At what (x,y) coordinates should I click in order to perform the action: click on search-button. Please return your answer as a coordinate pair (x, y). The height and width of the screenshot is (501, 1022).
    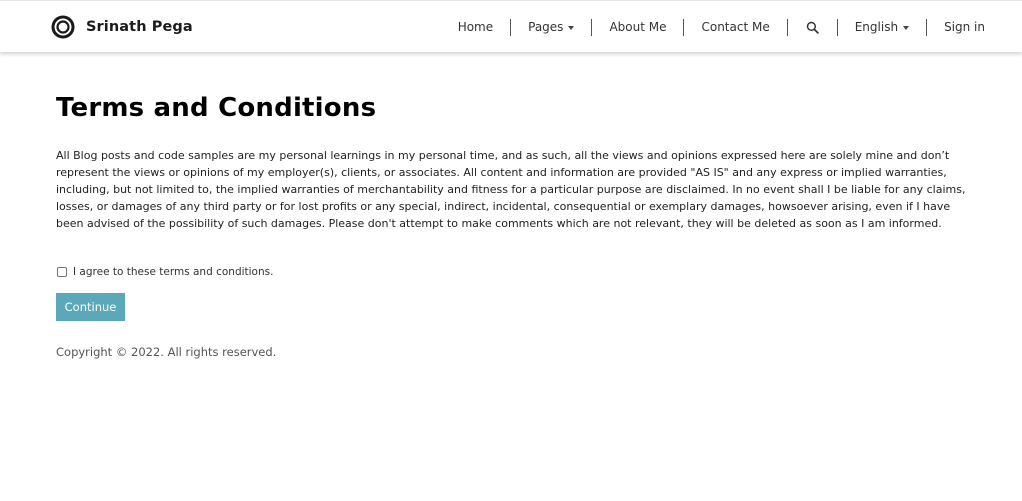
    Looking at the image, I should click on (812, 27).